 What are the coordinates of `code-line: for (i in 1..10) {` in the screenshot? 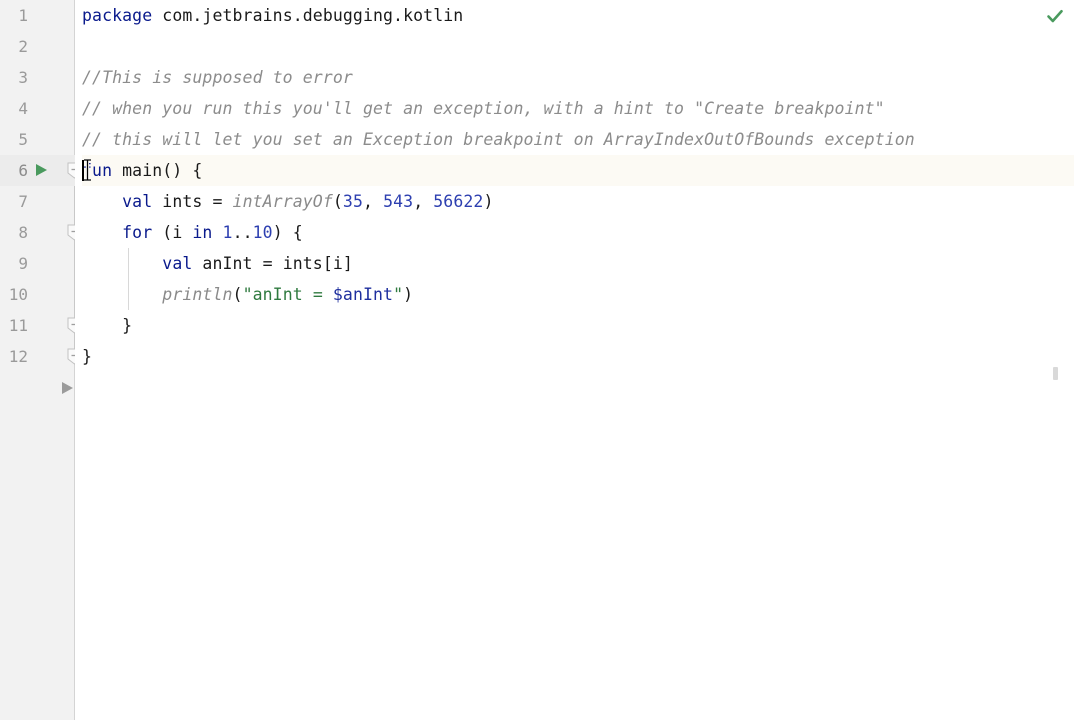 It's located at (578, 232).